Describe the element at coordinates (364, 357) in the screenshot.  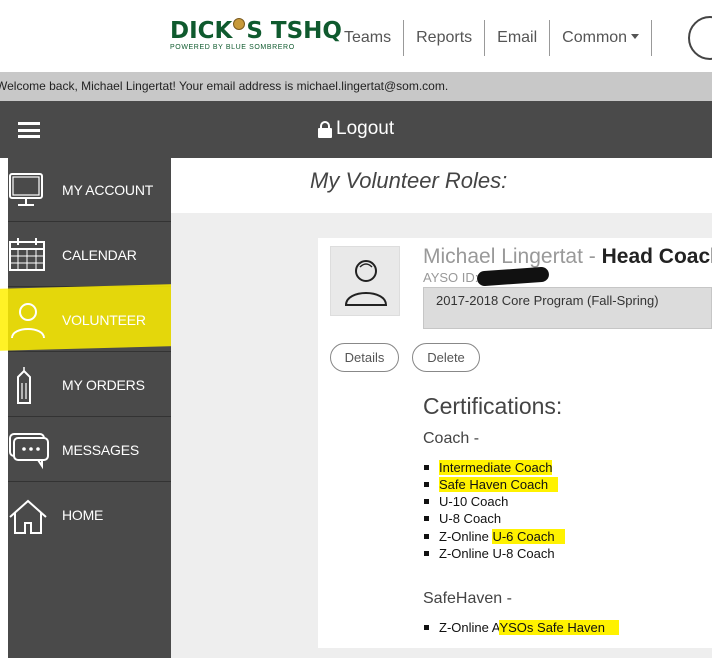
I see `details-button: Details` at that location.